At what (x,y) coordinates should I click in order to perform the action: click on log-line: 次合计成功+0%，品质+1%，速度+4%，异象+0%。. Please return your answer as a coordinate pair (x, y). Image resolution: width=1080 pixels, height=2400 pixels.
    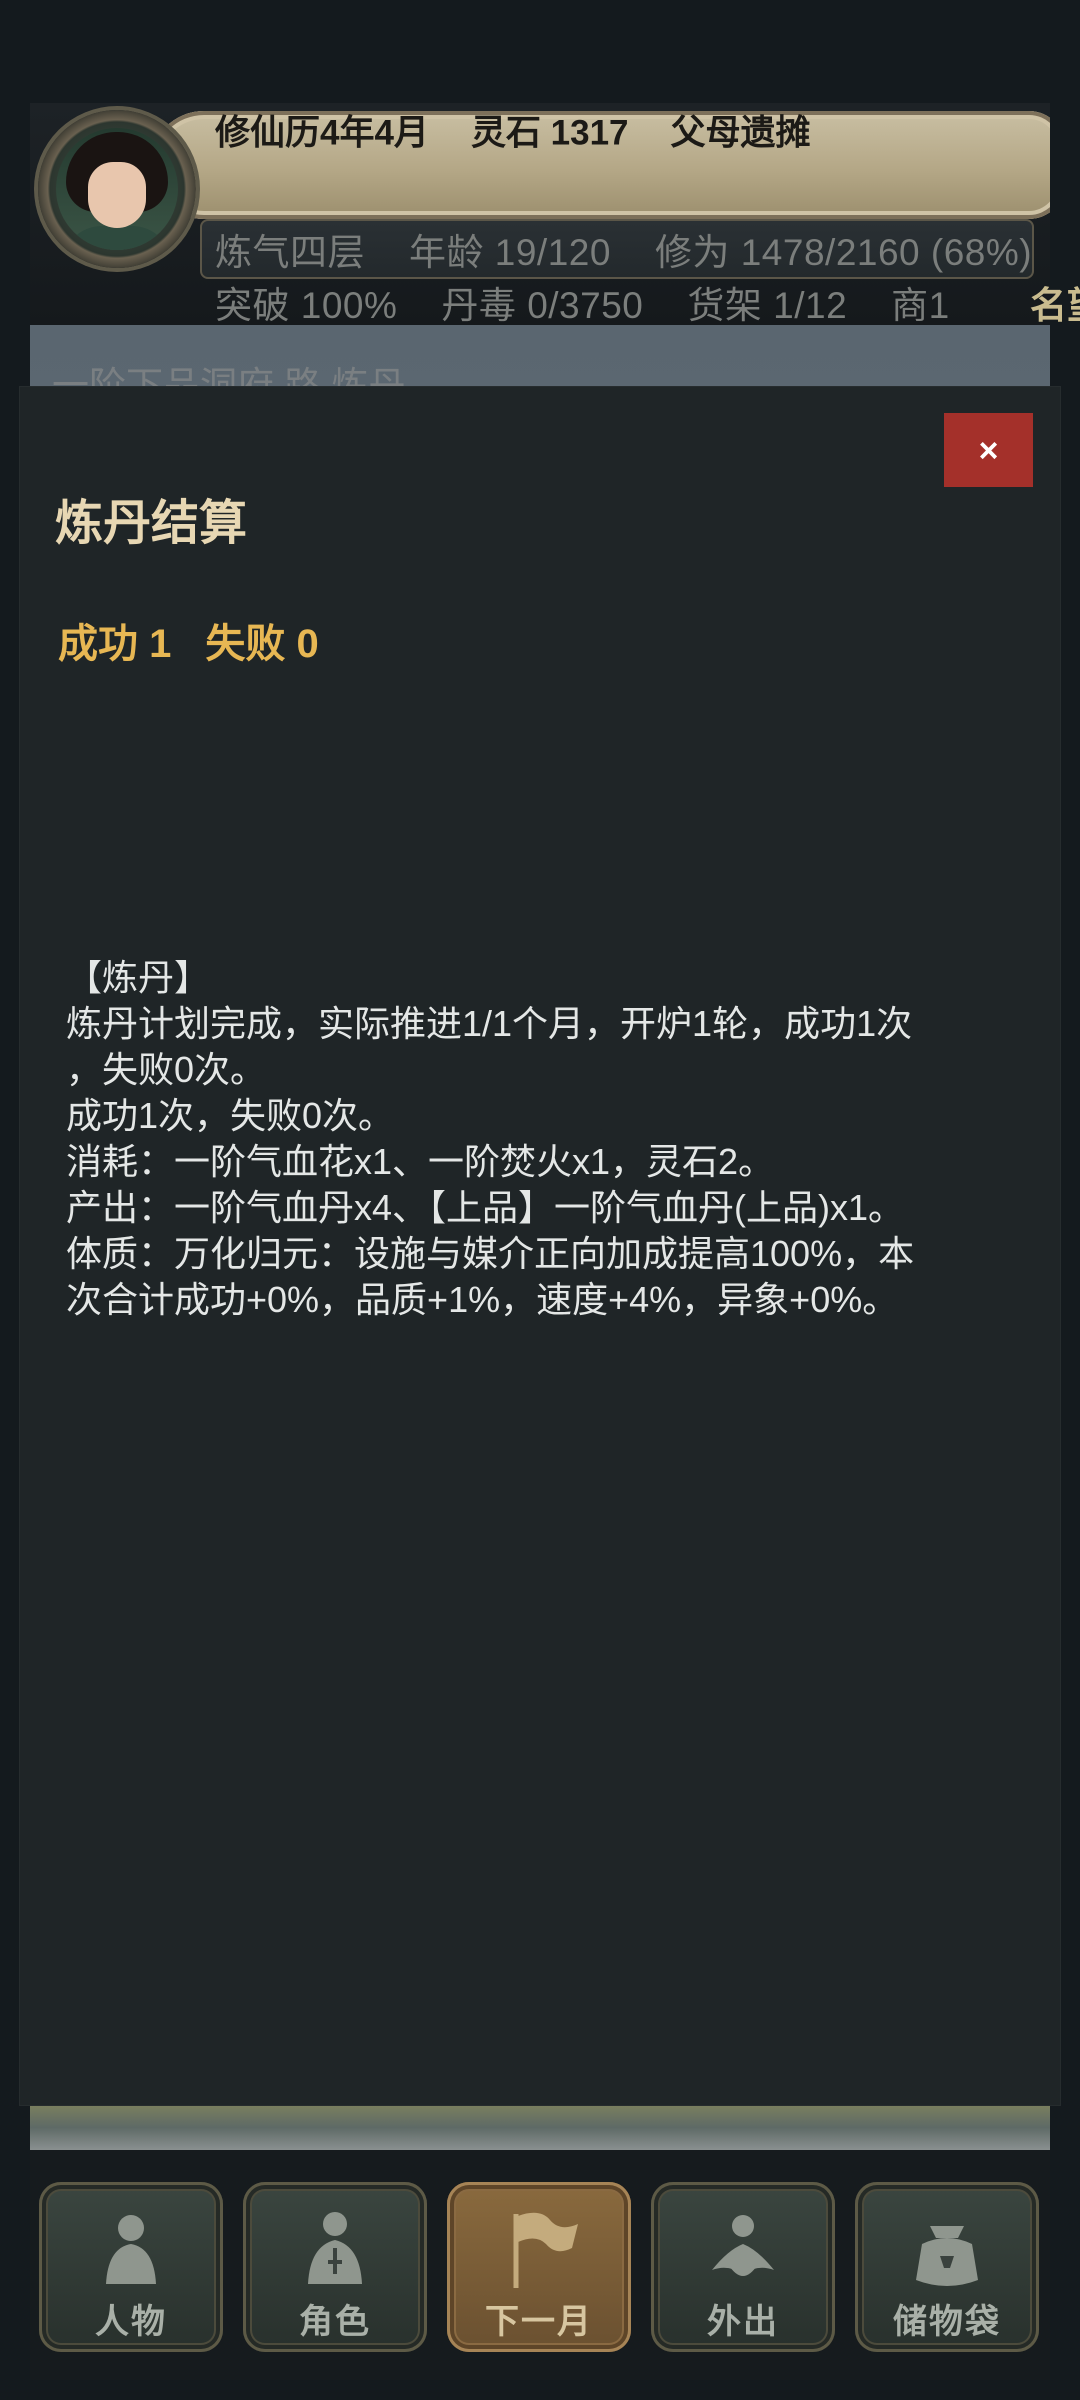
    Looking at the image, I should click on (482, 1299).